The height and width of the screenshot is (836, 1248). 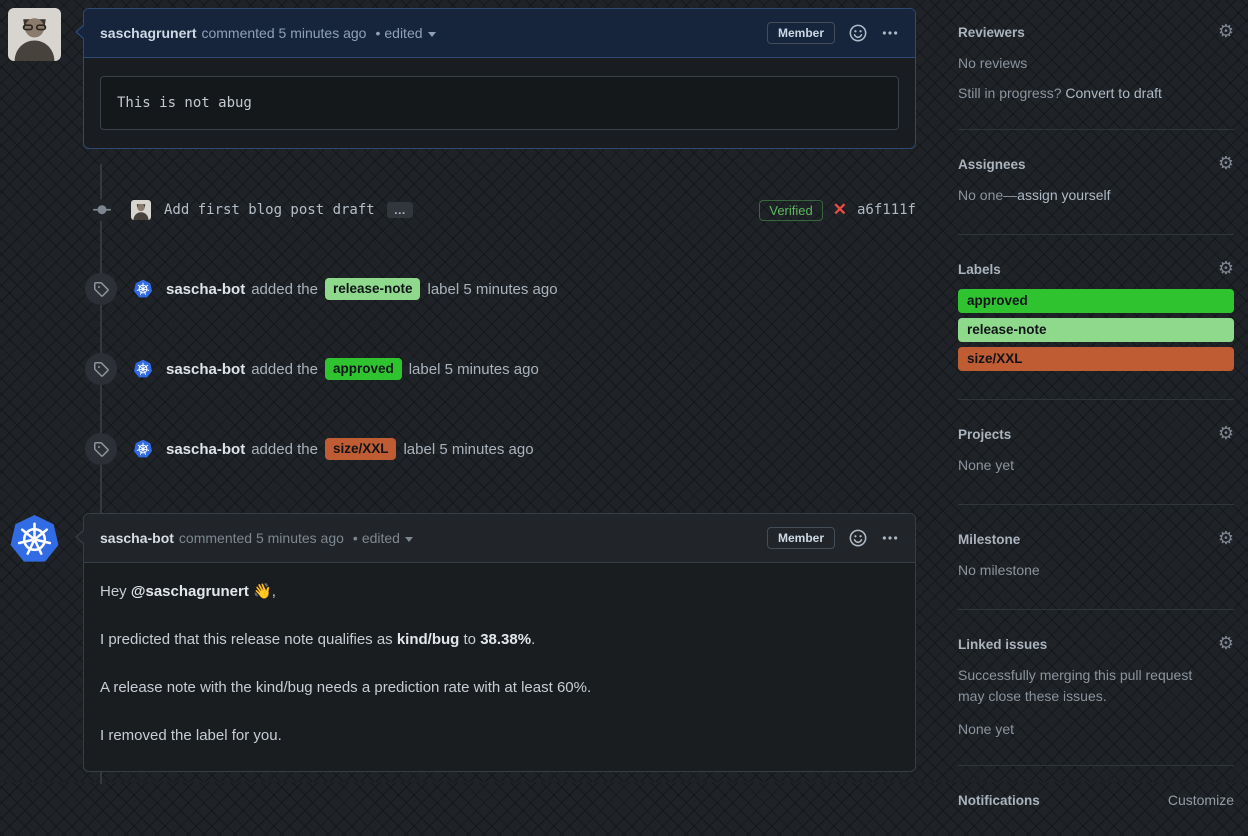 I want to click on commit-message-link: Add first blog post draft, so click(x=269, y=210).